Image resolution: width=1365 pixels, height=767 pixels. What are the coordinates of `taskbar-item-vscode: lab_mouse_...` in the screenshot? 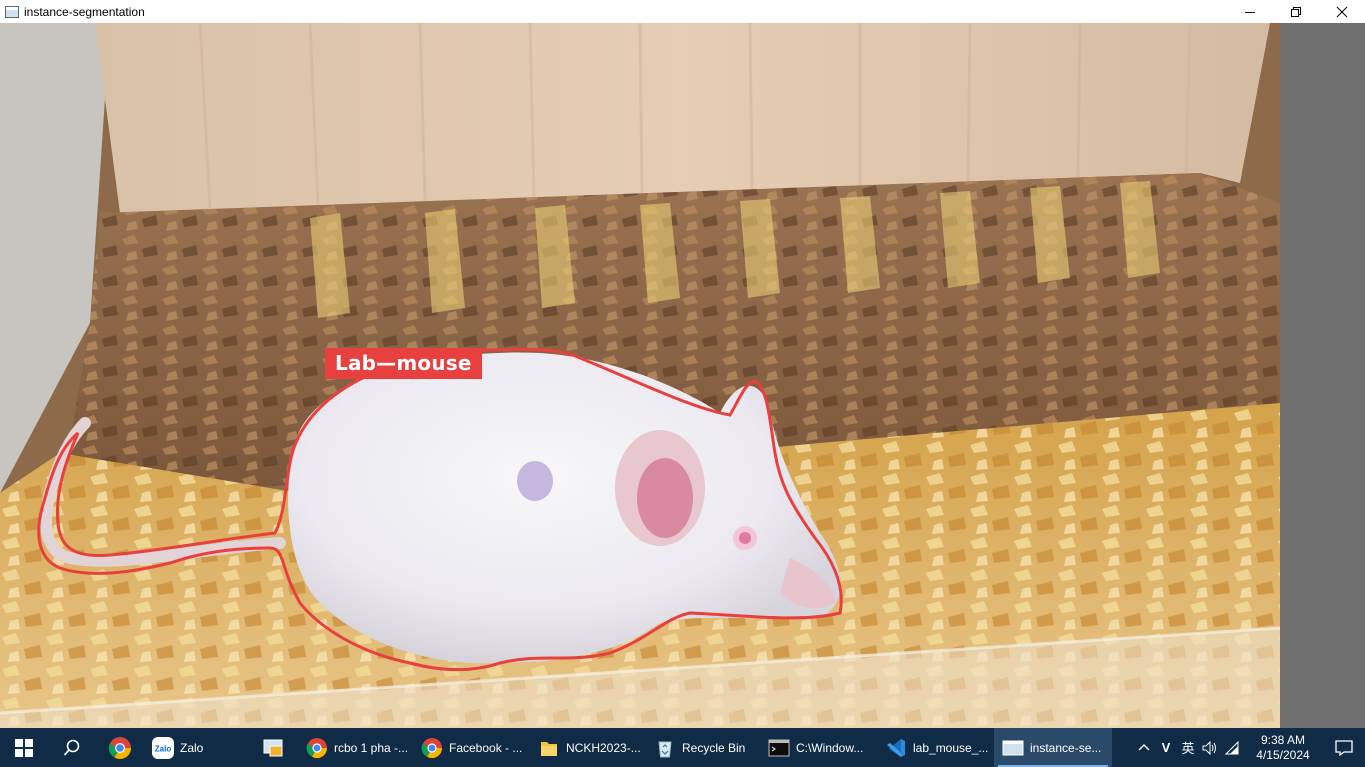 It's located at (935, 747).